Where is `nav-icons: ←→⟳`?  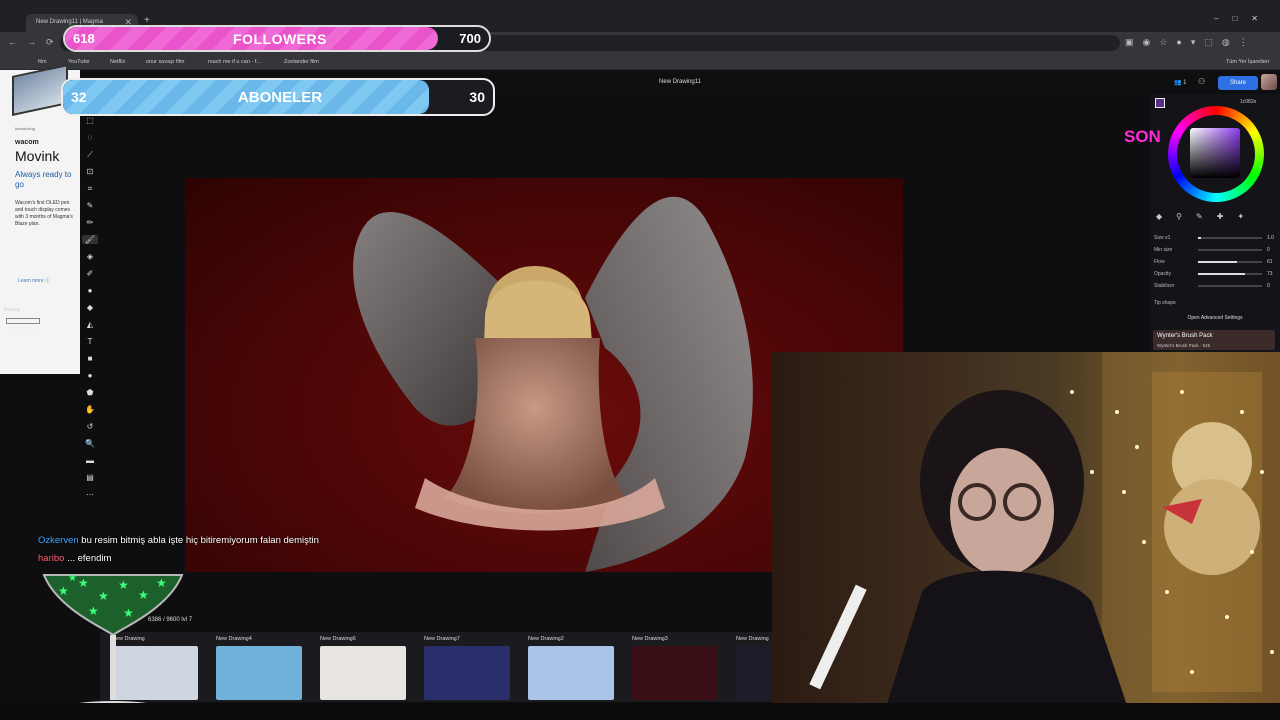 nav-icons: ←→⟳ is located at coordinates (36, 42).